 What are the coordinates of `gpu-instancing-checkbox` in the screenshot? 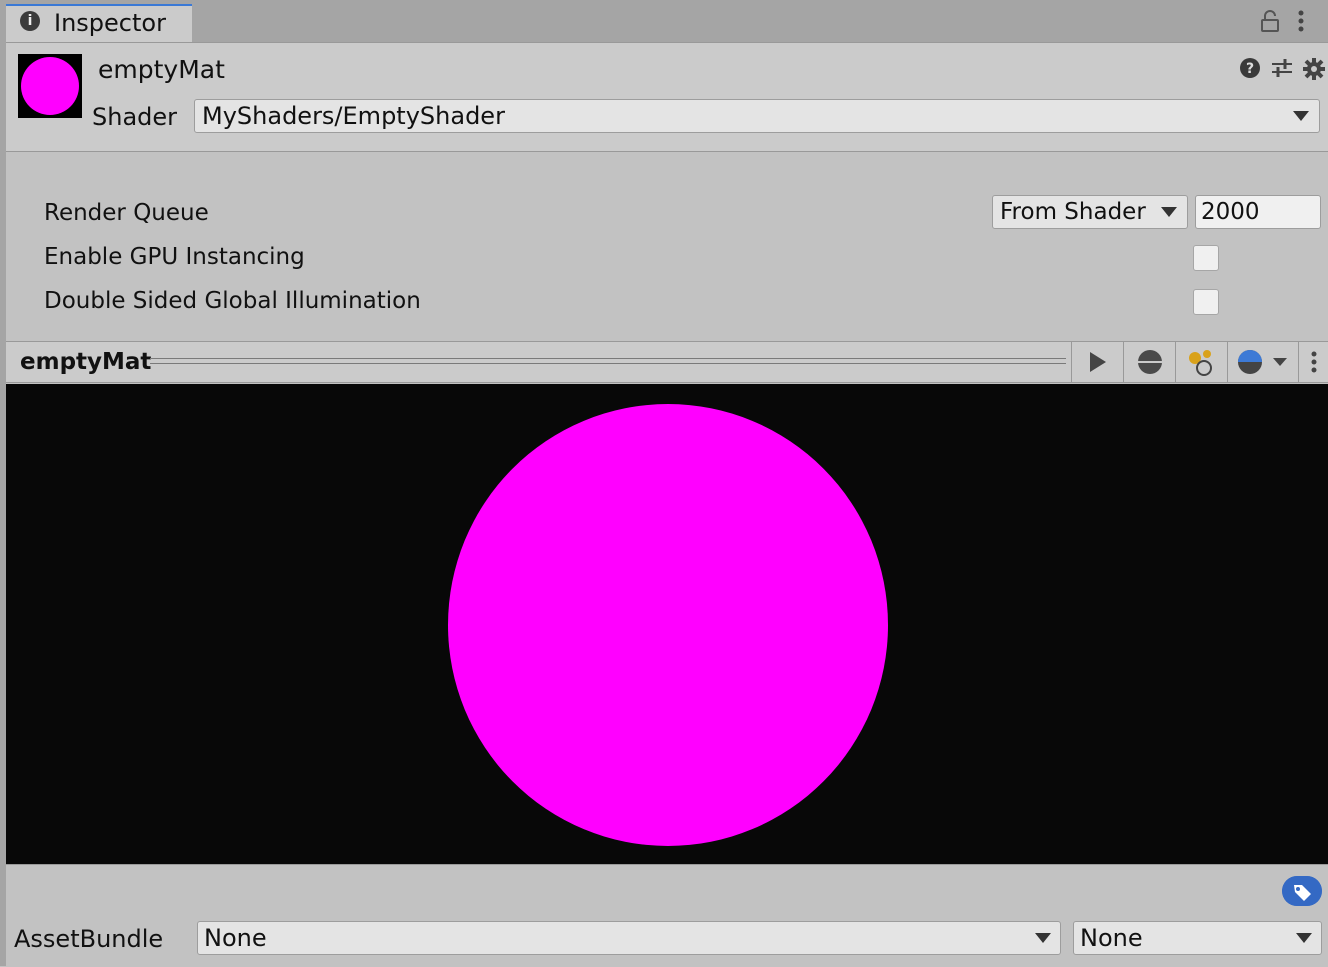 It's located at (1206, 258).